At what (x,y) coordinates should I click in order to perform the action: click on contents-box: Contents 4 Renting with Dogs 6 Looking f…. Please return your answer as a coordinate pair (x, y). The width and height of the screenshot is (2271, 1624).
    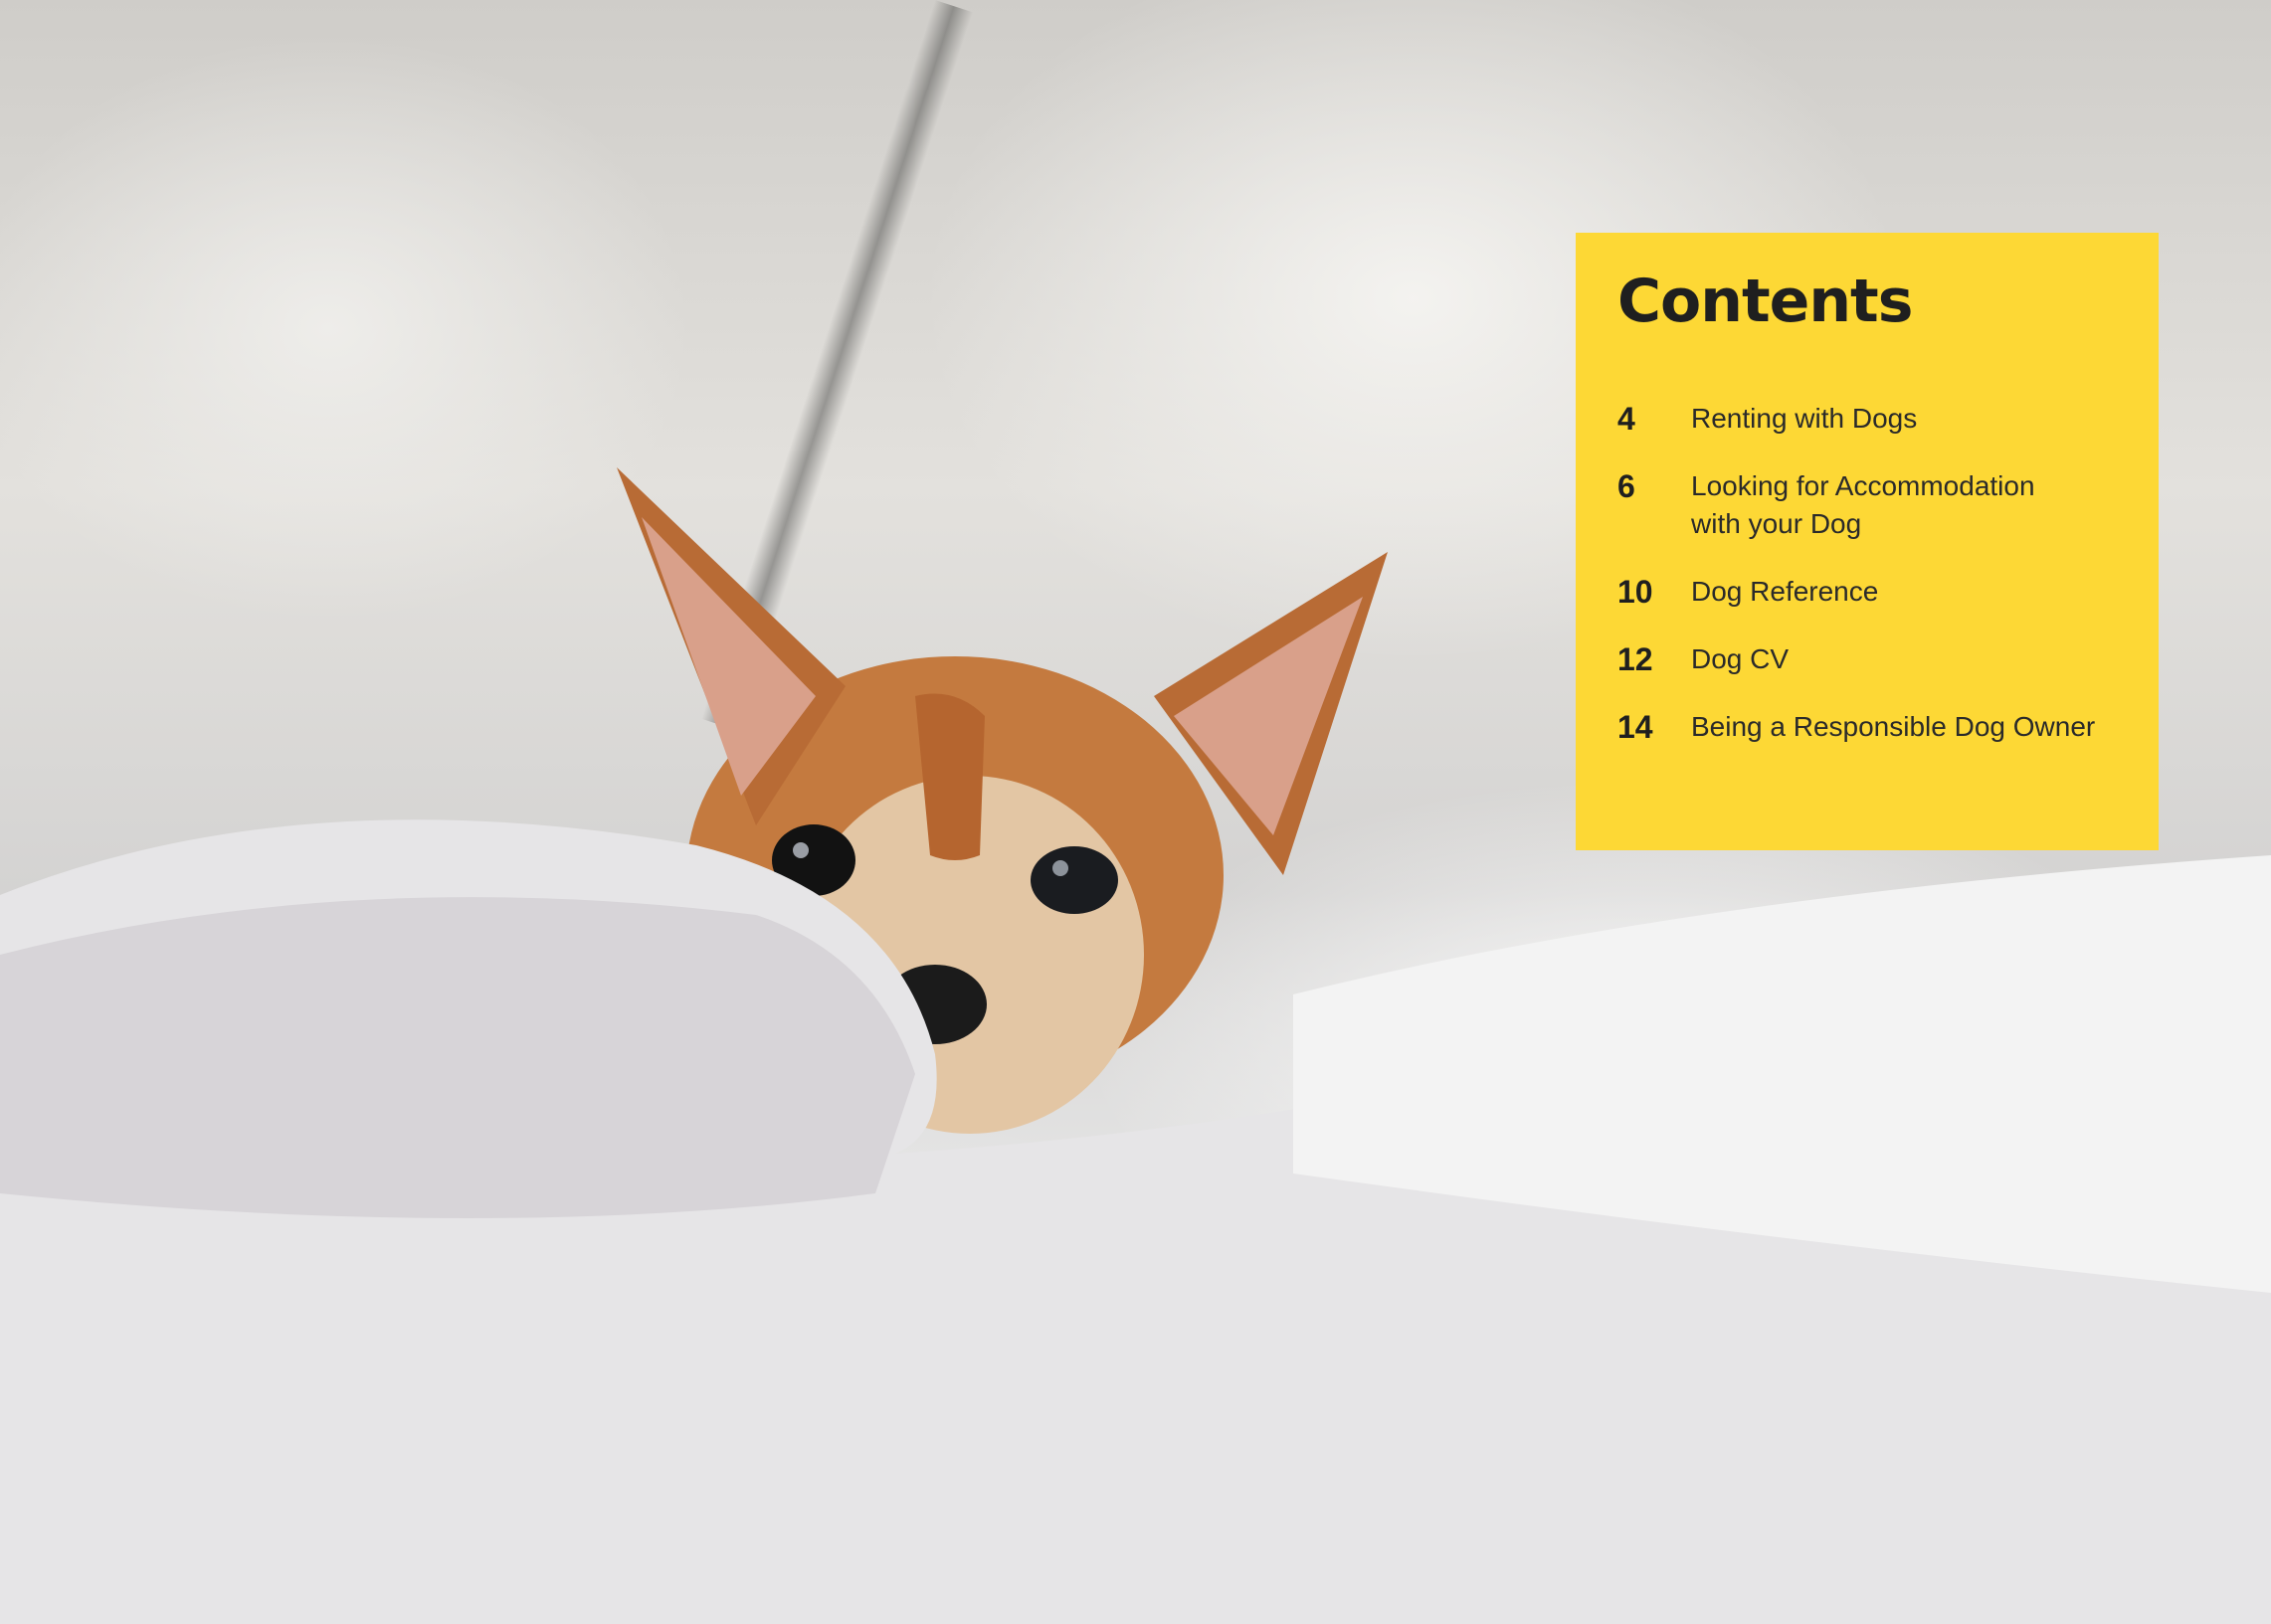
    Looking at the image, I should click on (1867, 541).